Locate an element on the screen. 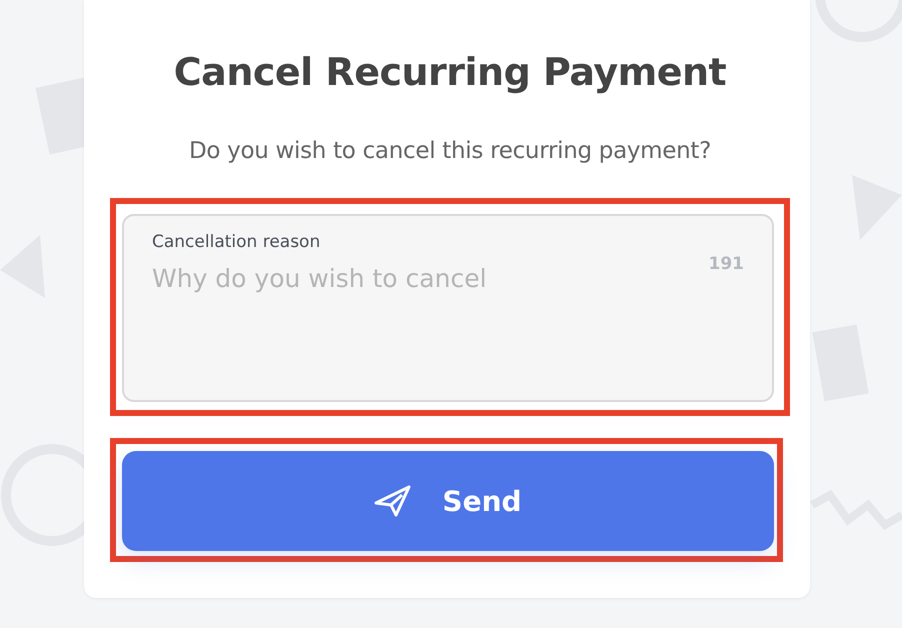 The image size is (902, 628). character-counter: 191 is located at coordinates (726, 264).